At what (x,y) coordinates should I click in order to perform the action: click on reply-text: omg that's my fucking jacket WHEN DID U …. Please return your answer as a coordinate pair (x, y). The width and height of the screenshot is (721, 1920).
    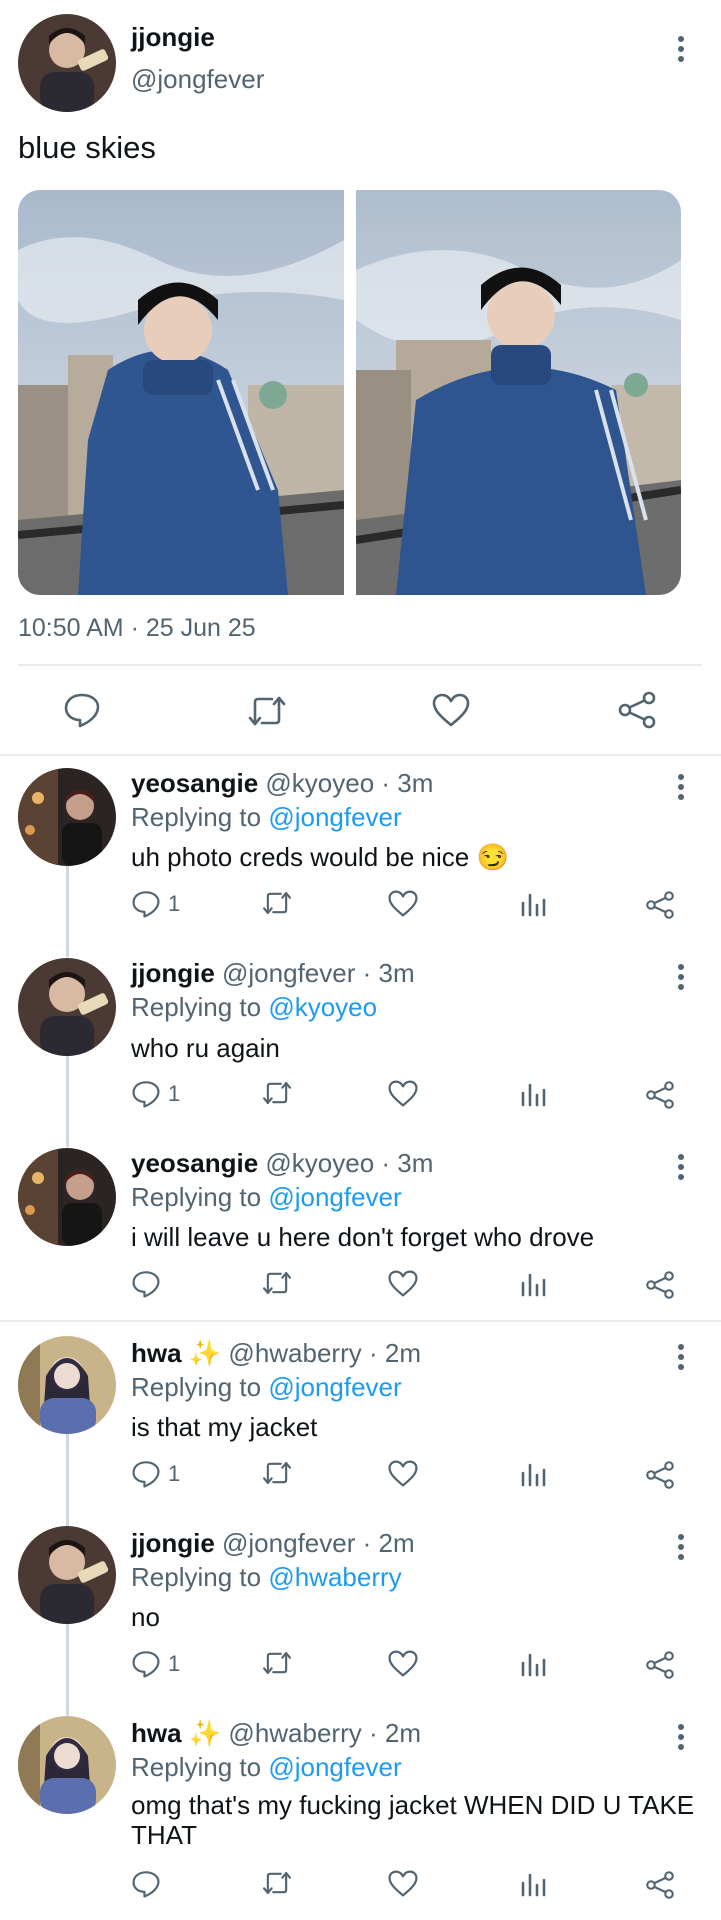
    Looking at the image, I should click on (413, 1820).